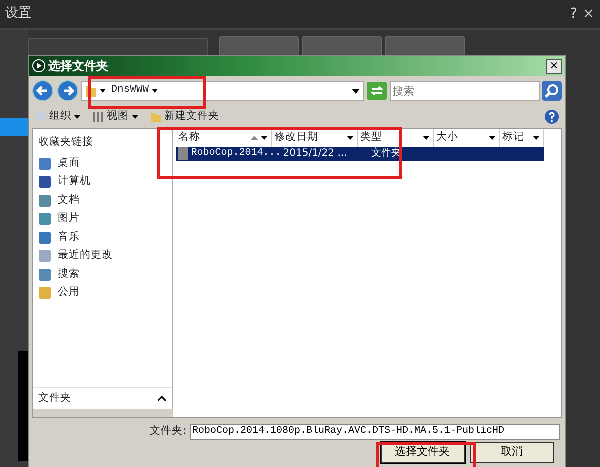 This screenshot has height=467, width=600. What do you see at coordinates (98, 117) in the screenshot?
I see `view-icon` at bounding box center [98, 117].